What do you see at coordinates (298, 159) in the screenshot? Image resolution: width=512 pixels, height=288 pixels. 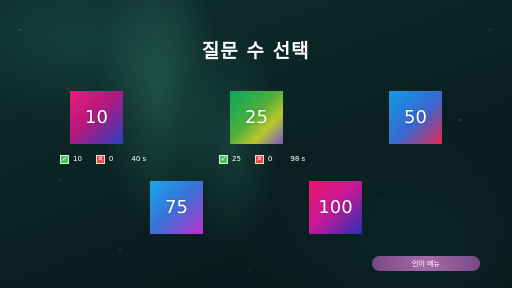 I see `time-value: 98 s` at bounding box center [298, 159].